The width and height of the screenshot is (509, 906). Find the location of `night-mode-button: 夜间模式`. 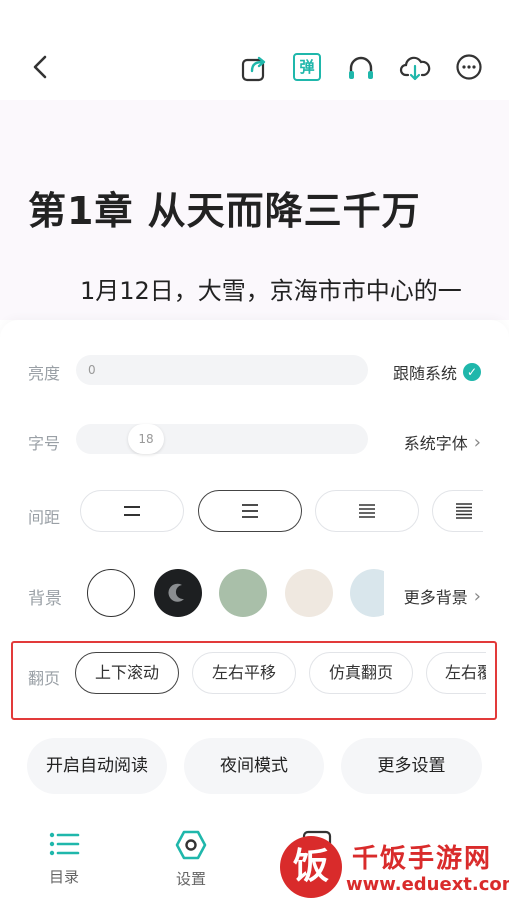

night-mode-button: 夜间模式 is located at coordinates (254, 766).